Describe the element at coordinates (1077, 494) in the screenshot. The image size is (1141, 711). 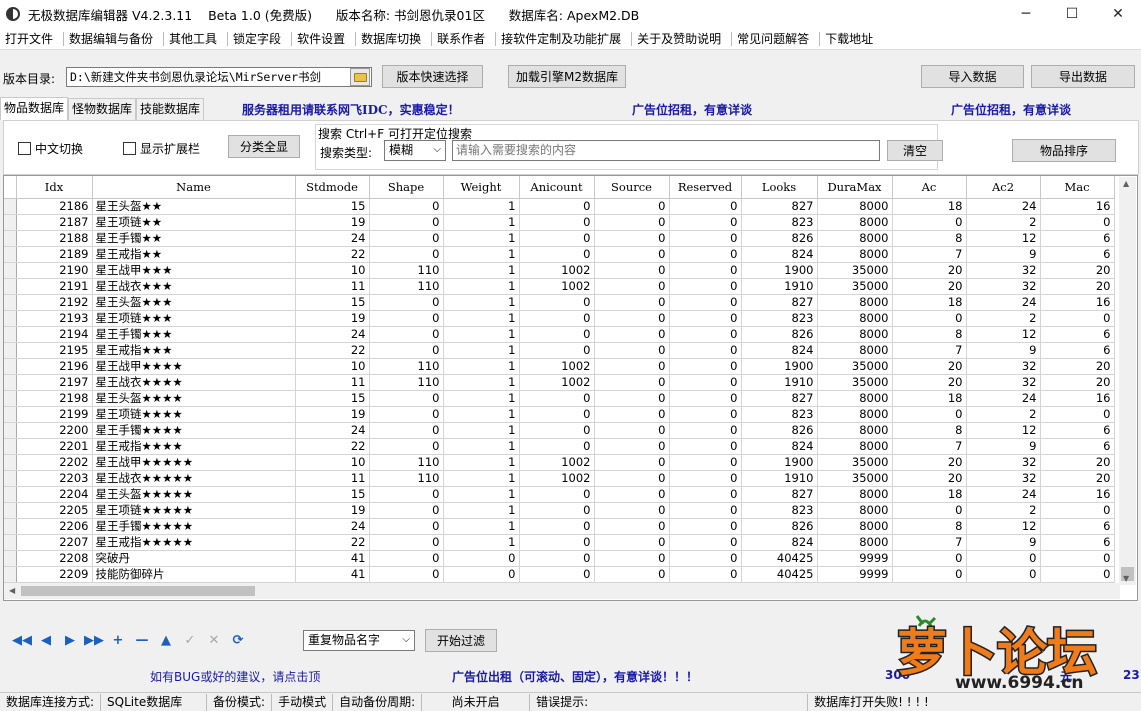
I see `cell-mac: 16` at that location.